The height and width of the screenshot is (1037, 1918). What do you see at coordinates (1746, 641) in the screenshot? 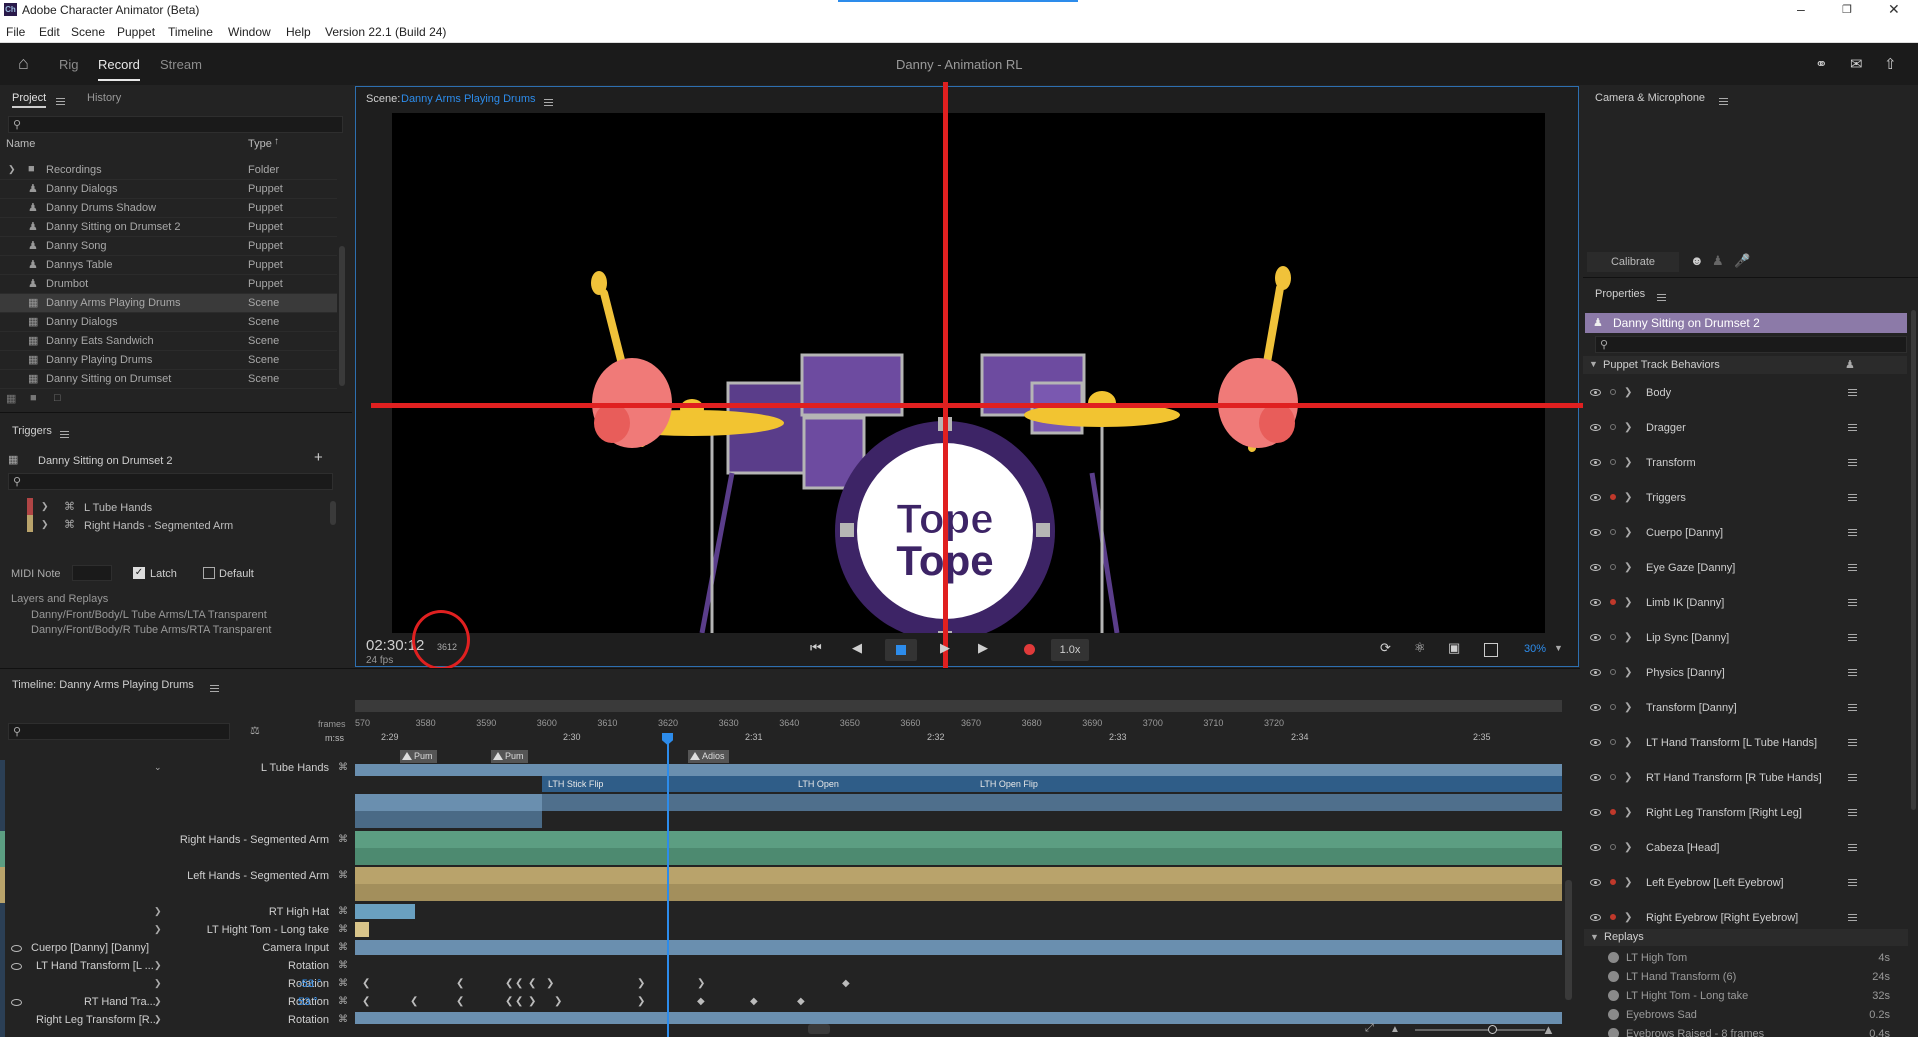
I see `behavior-row: ❯ Lip Sync [Danny]` at bounding box center [1746, 641].